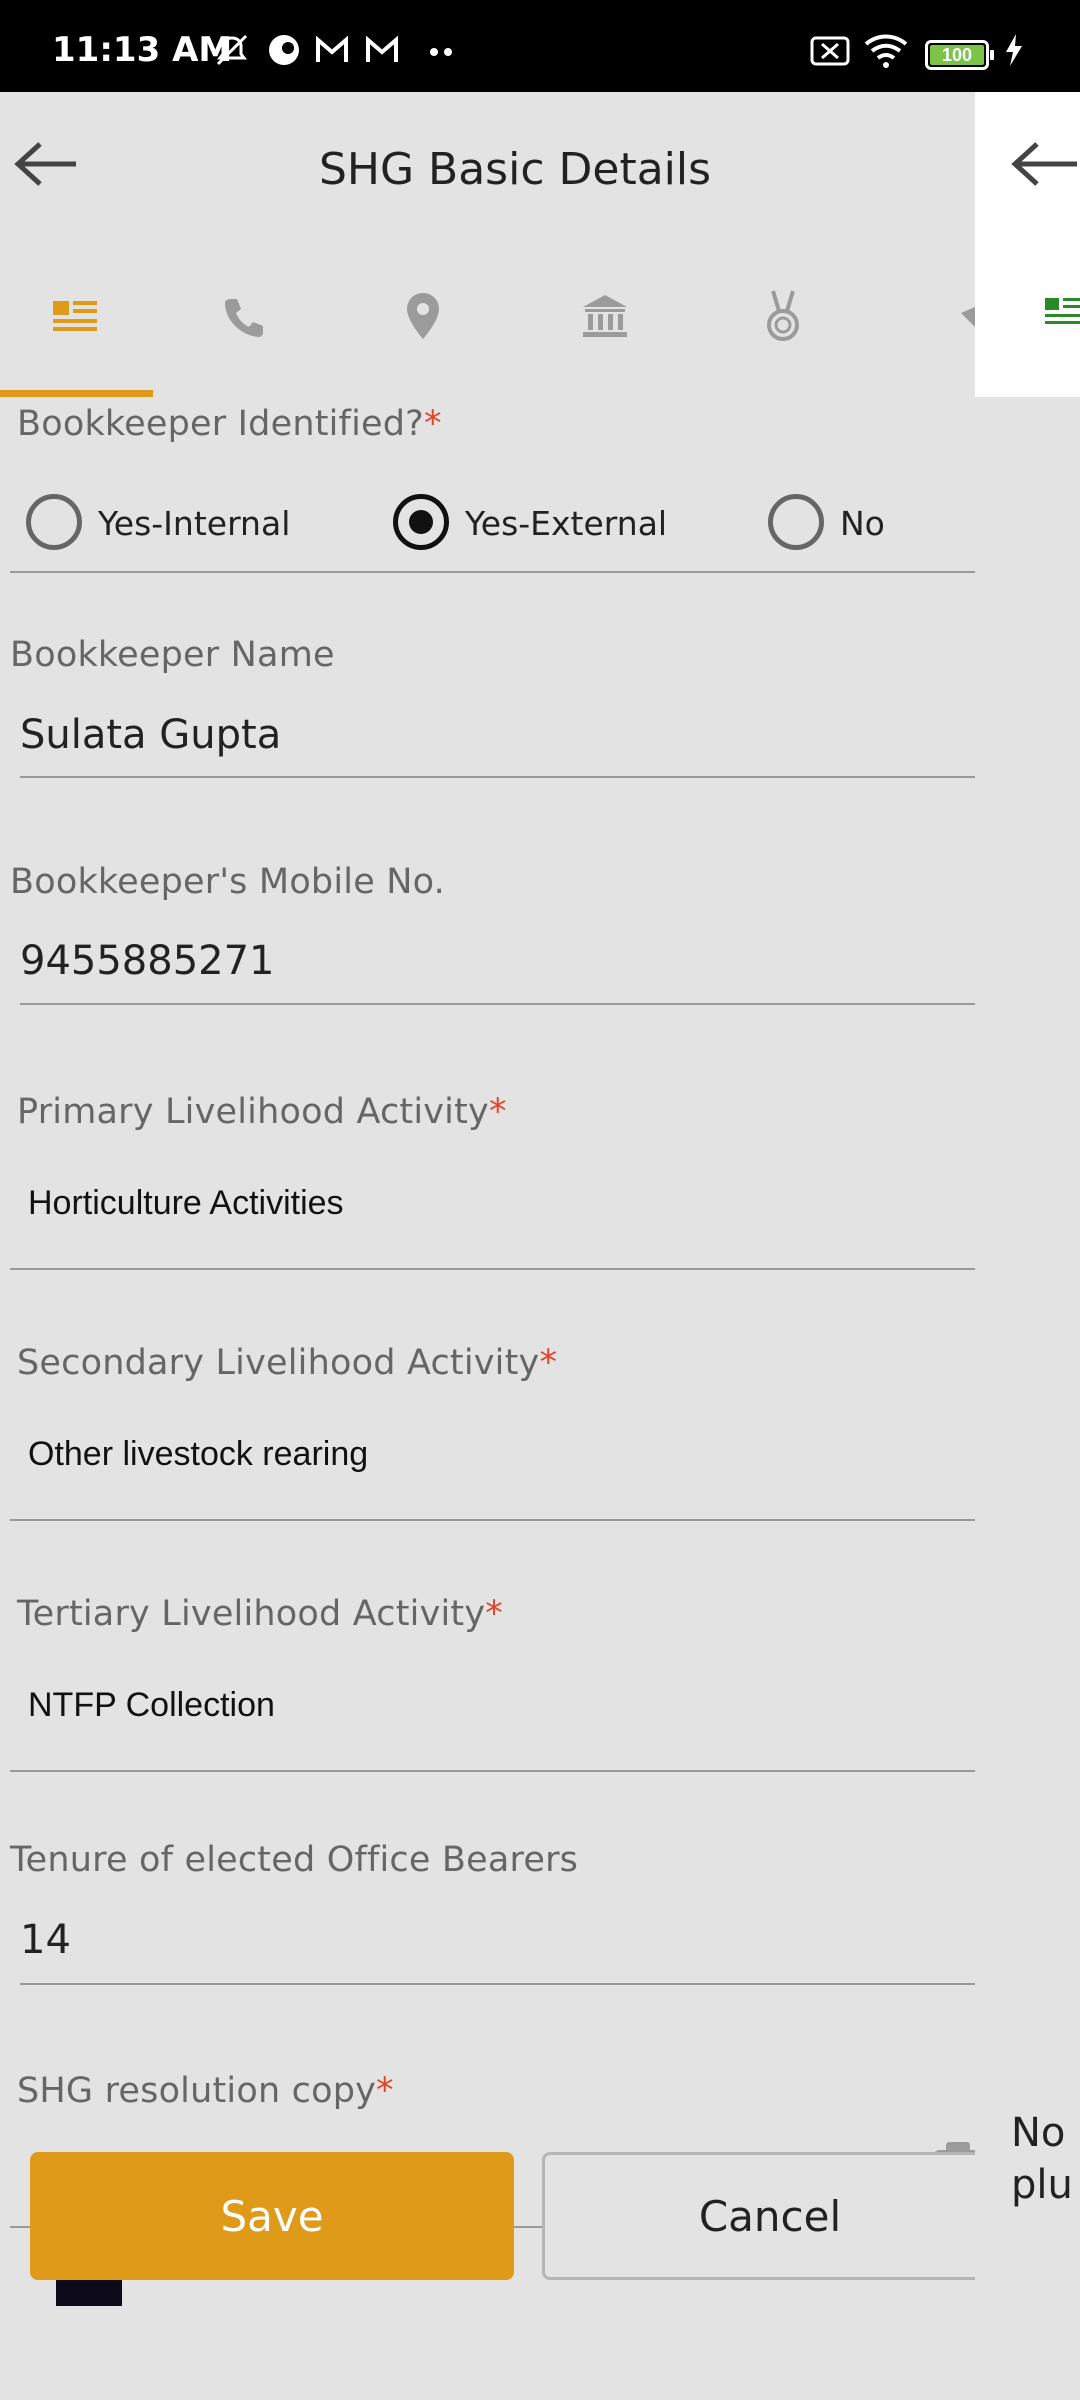  Describe the element at coordinates (1042, 2159) in the screenshot. I see `side-panel-text: No plu` at that location.